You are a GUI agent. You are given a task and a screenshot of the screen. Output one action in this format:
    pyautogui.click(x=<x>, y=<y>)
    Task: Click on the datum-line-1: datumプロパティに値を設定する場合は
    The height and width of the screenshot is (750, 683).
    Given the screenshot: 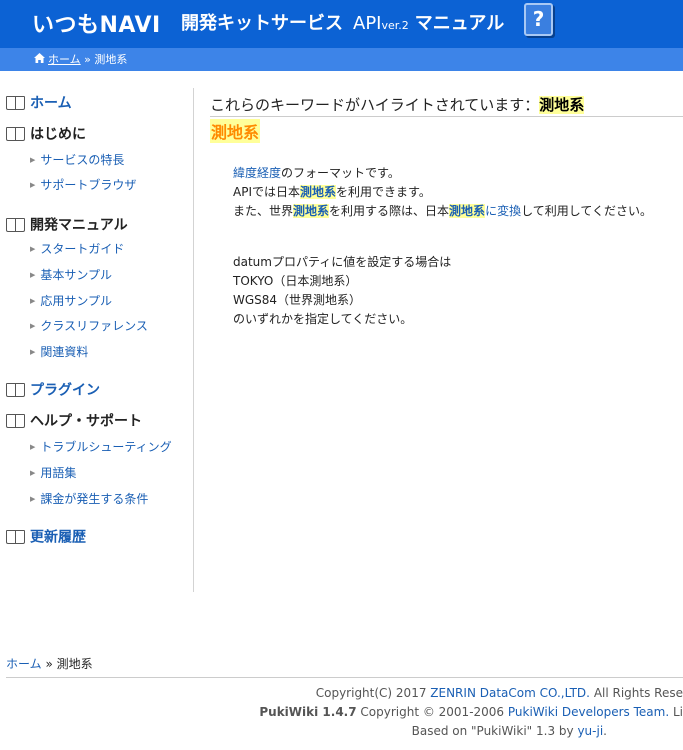 What is the action you would take?
    pyautogui.click(x=342, y=262)
    